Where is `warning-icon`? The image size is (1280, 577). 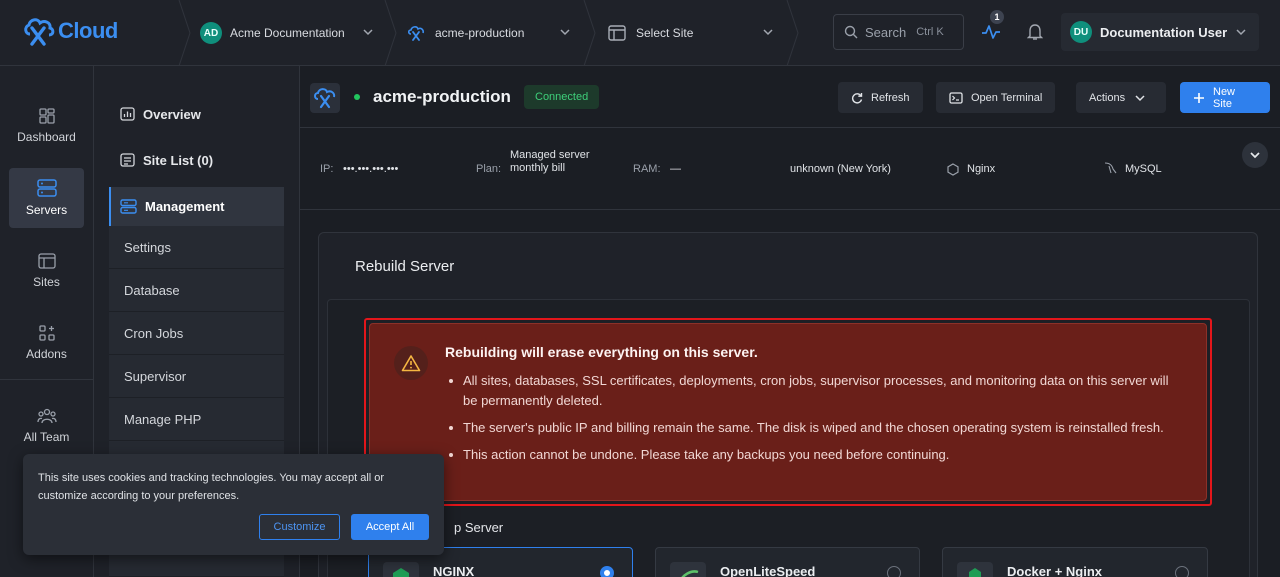
warning-icon is located at coordinates (411, 363).